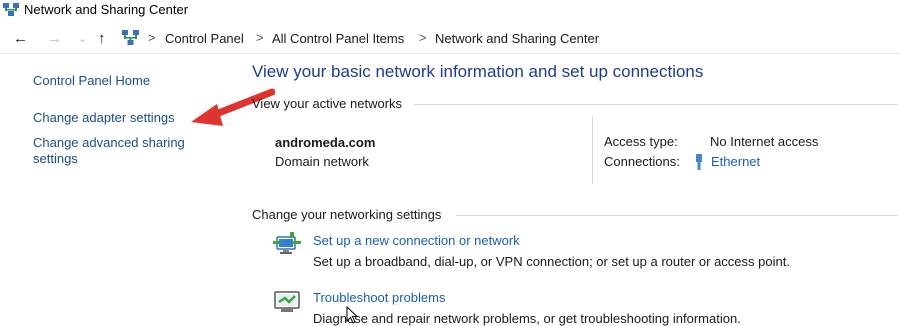  What do you see at coordinates (287, 243) in the screenshot?
I see `network-setup-icon` at bounding box center [287, 243].